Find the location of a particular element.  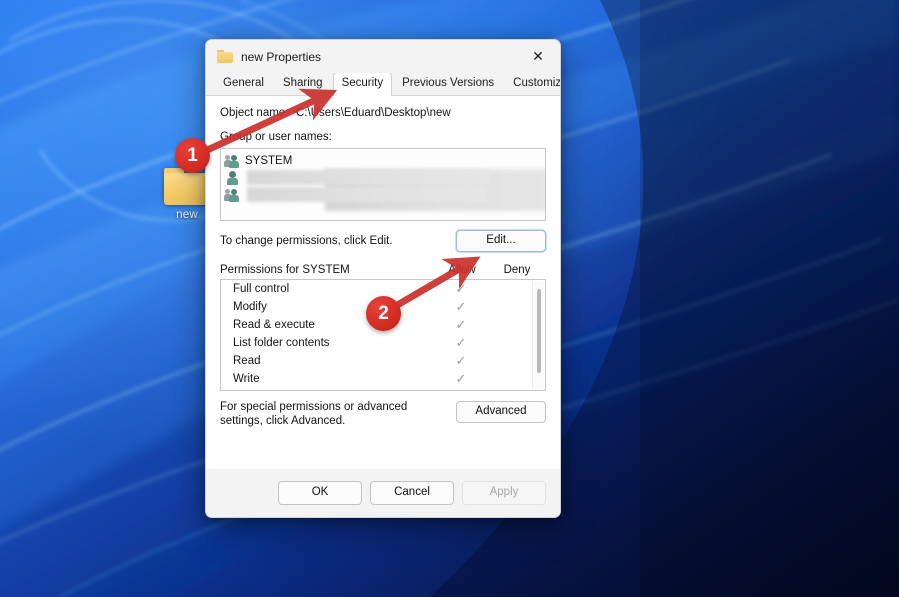

object-name-row: Object name: C:\Users\Eduard\Desktop\new is located at coordinates (383, 113).